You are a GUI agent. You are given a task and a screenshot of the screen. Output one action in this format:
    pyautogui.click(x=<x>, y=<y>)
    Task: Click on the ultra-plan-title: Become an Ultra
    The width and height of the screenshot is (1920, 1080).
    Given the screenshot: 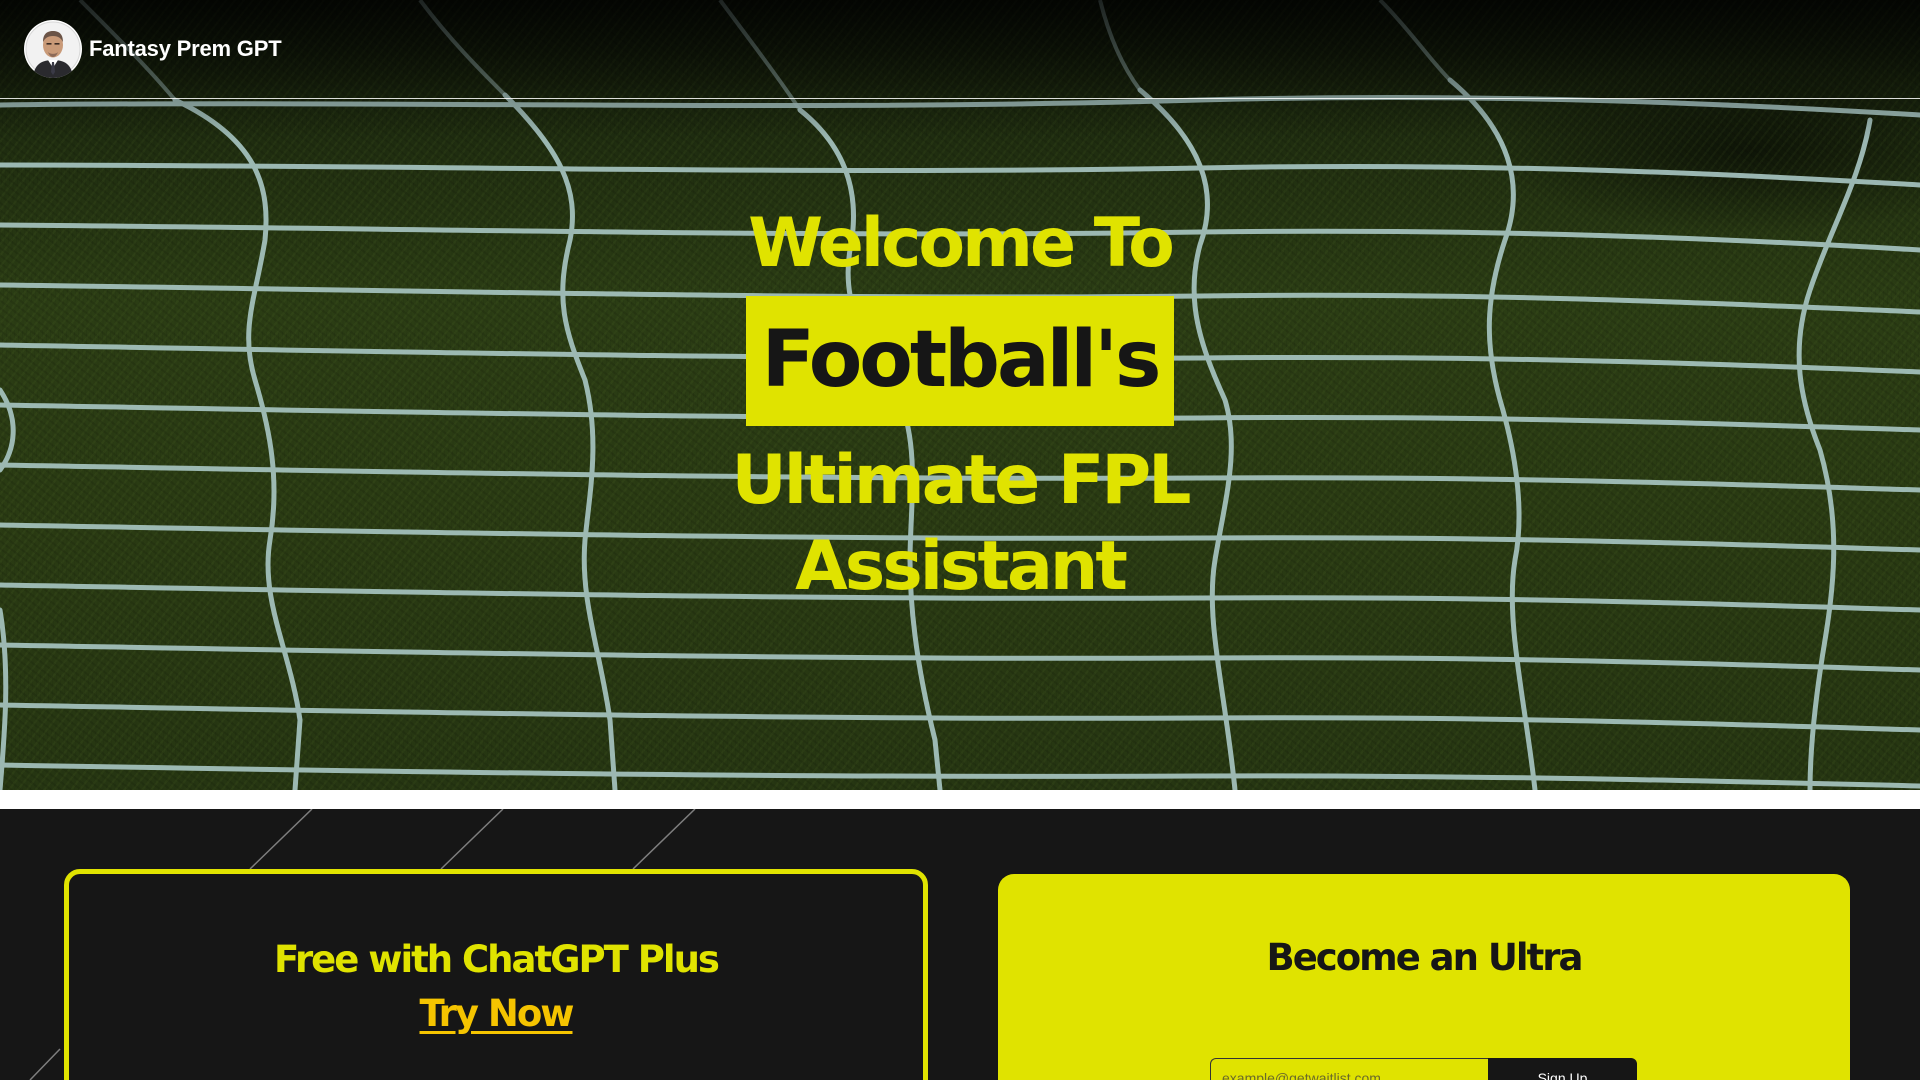 What is the action you would take?
    pyautogui.click(x=1425, y=957)
    